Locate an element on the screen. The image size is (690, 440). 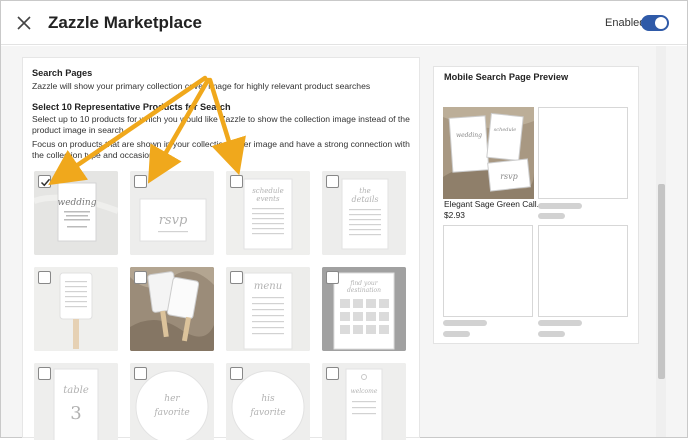
svg-text: destination is located at coordinates (364, 290).